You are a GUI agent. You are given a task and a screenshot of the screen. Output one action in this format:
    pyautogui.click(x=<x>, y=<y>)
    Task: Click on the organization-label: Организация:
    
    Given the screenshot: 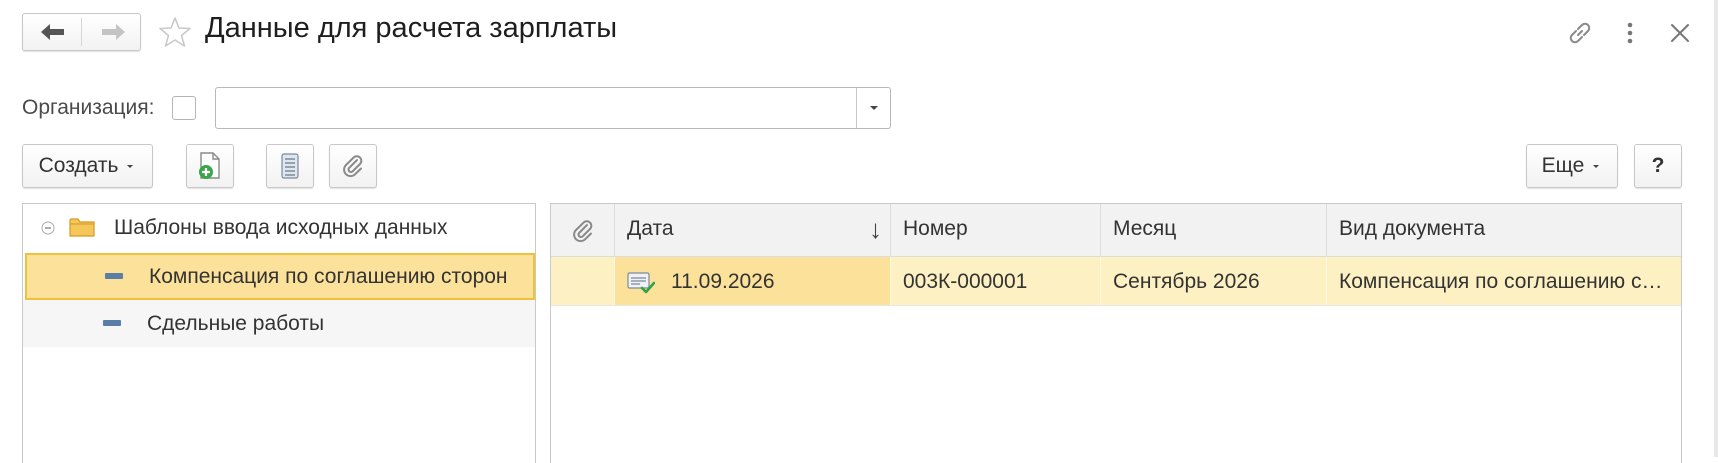 What is the action you would take?
    pyautogui.click(x=88, y=107)
    